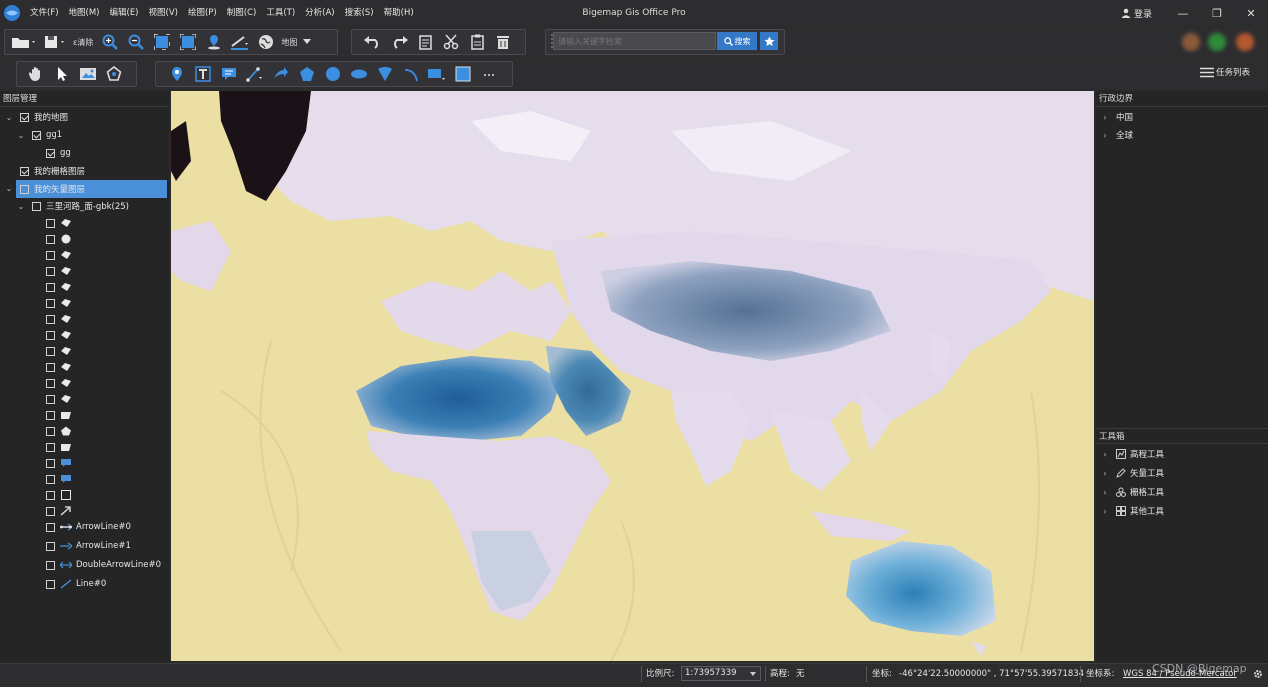 The image size is (1268, 687). What do you see at coordinates (1251, 13) in the screenshot?
I see `close-button: ✕` at bounding box center [1251, 13].